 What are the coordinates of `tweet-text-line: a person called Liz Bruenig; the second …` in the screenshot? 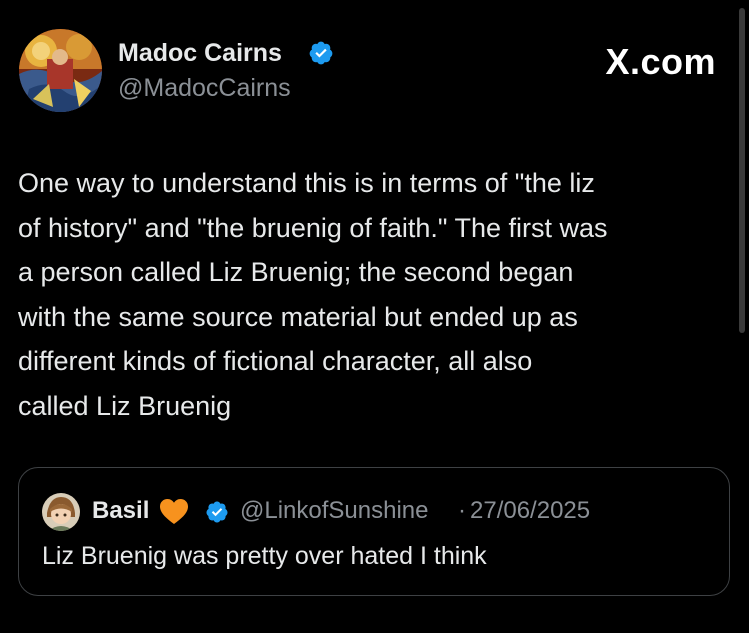 It's located at (296, 272).